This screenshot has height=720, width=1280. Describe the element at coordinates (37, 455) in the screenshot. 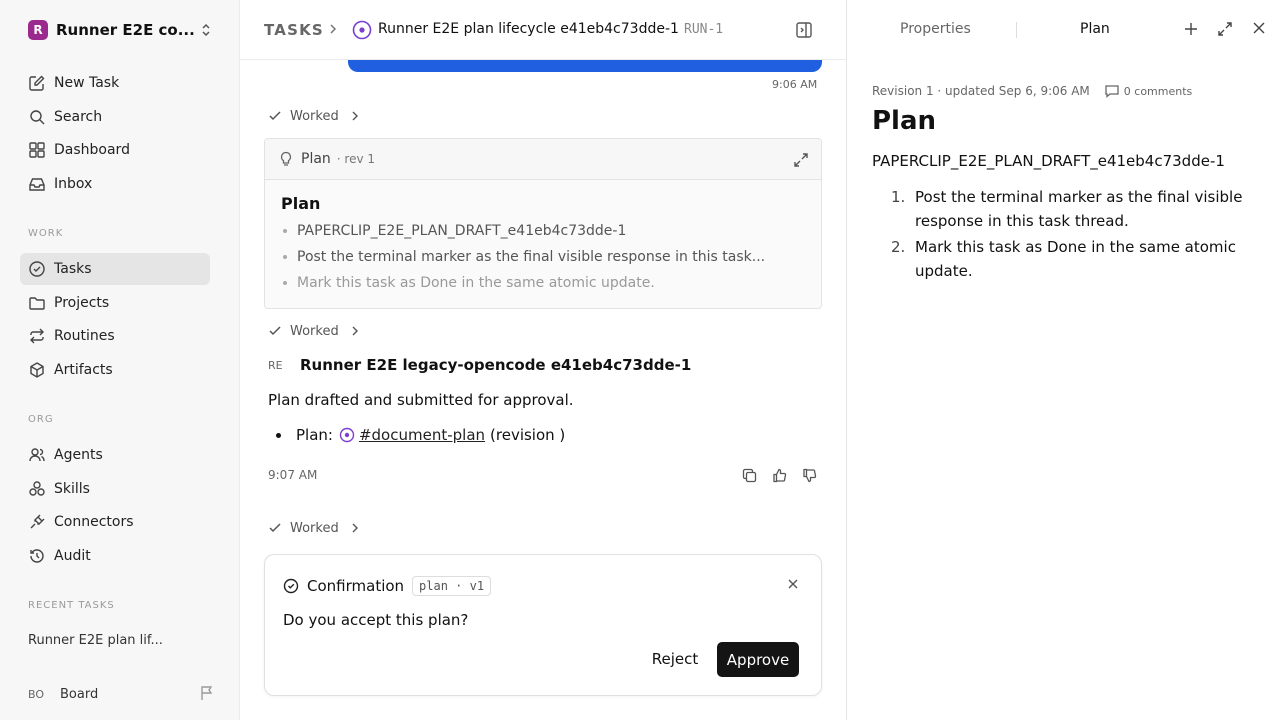

I see `users-icon` at that location.